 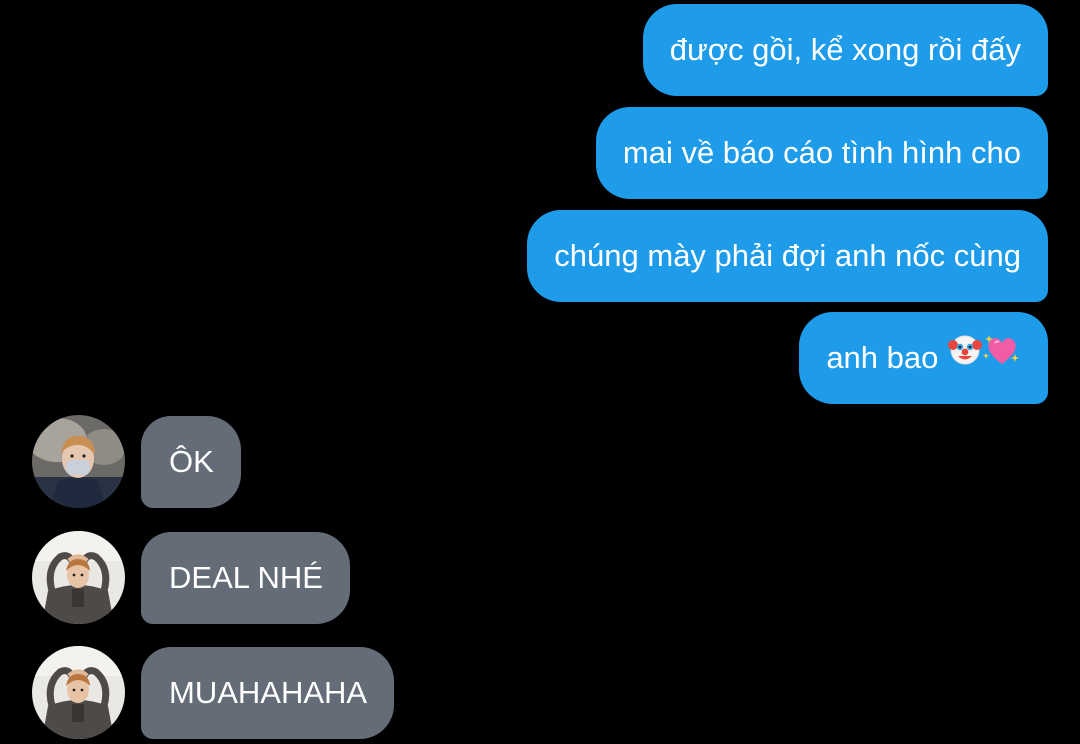 I want to click on outgoing-message: anh bao, so click(x=923, y=358).